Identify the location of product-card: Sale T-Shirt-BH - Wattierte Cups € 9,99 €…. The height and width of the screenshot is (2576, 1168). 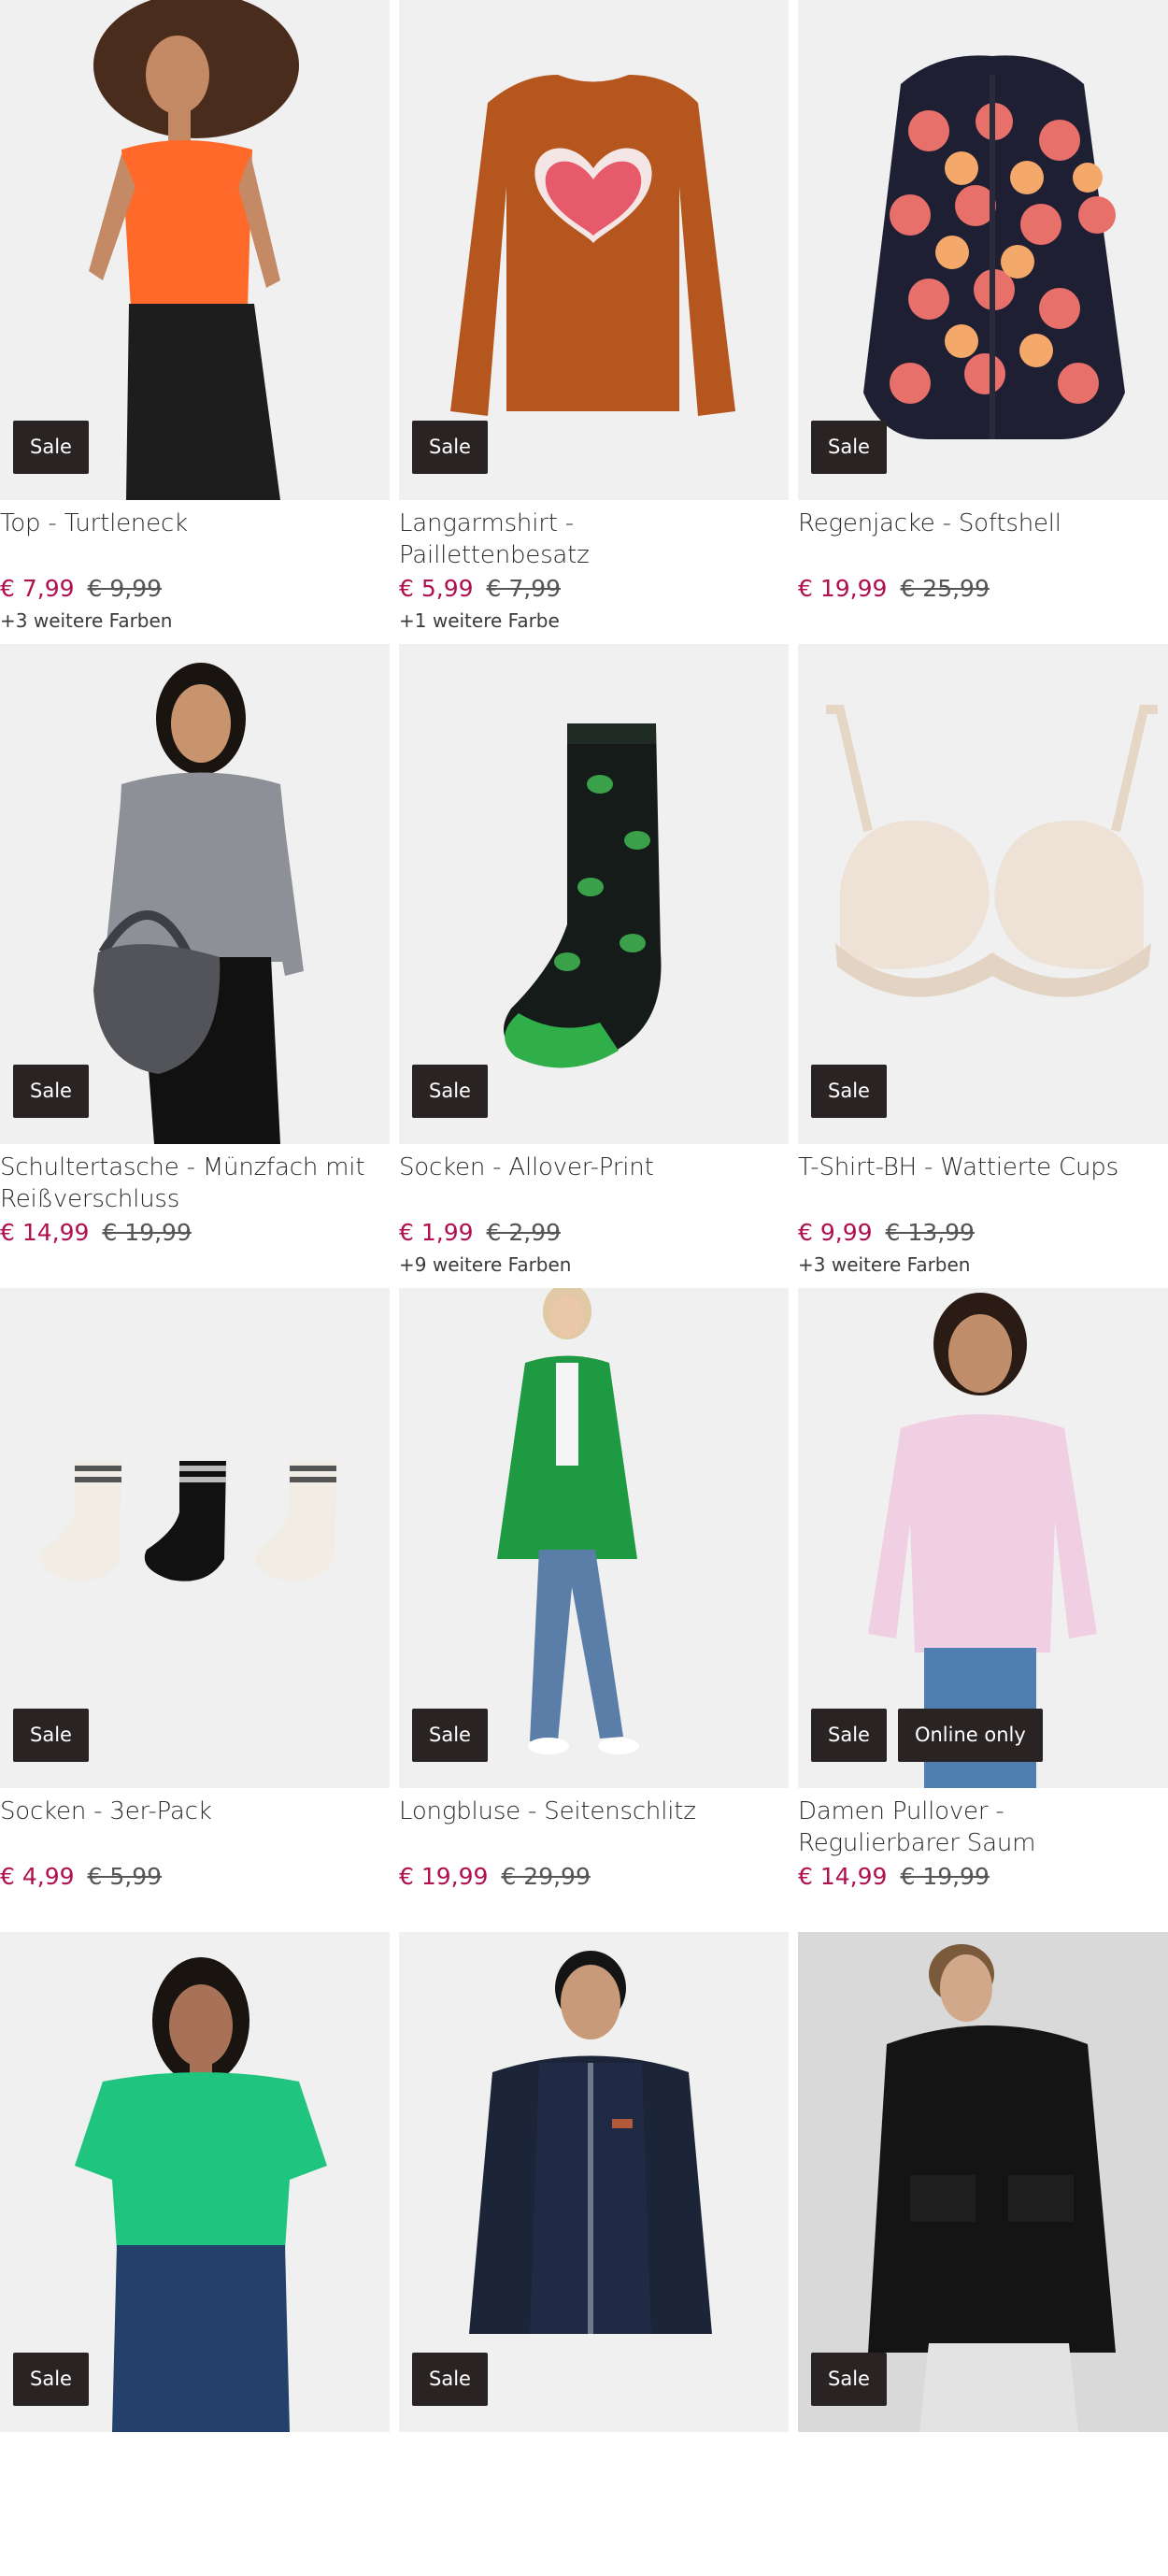
(983, 966).